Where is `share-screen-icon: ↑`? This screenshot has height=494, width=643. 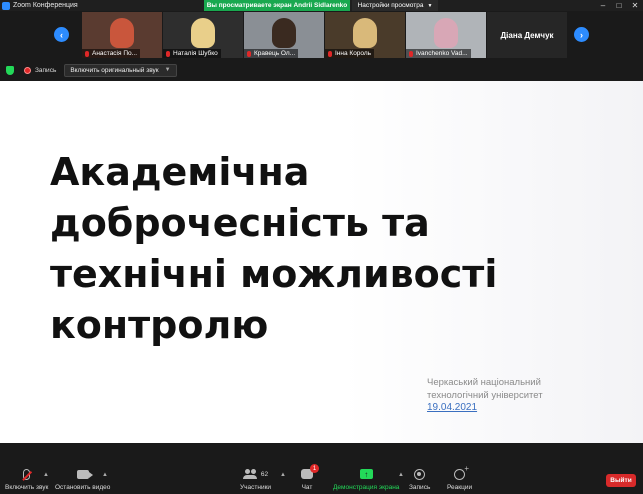 share-screen-icon: ↑ is located at coordinates (366, 474).